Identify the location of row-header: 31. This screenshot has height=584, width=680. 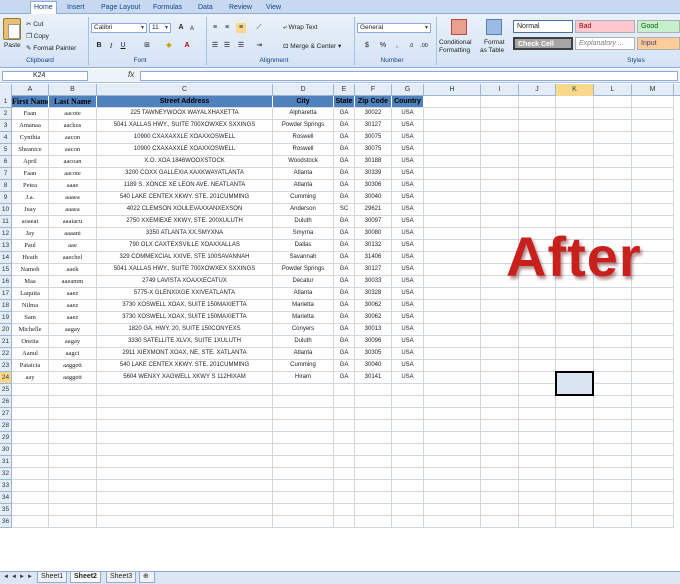
(6, 462).